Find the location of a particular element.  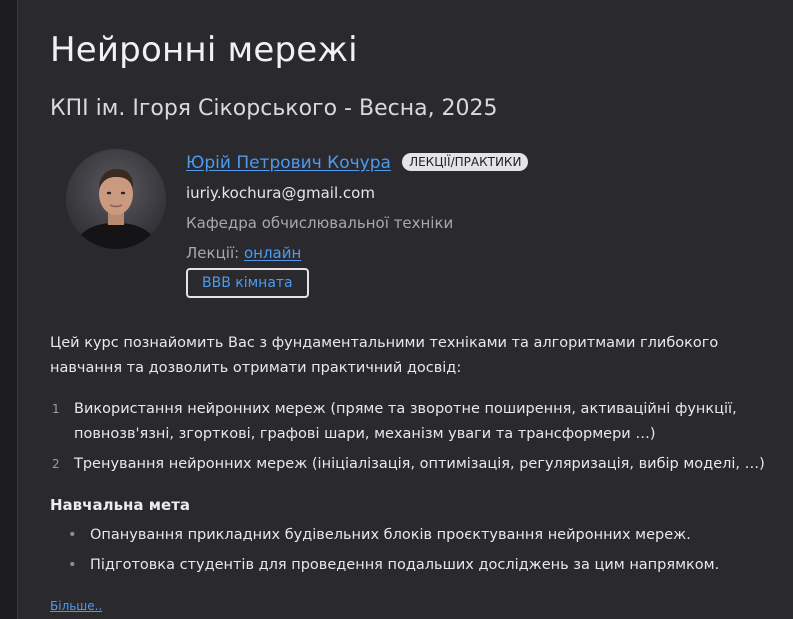

instructor-photo is located at coordinates (116, 199).